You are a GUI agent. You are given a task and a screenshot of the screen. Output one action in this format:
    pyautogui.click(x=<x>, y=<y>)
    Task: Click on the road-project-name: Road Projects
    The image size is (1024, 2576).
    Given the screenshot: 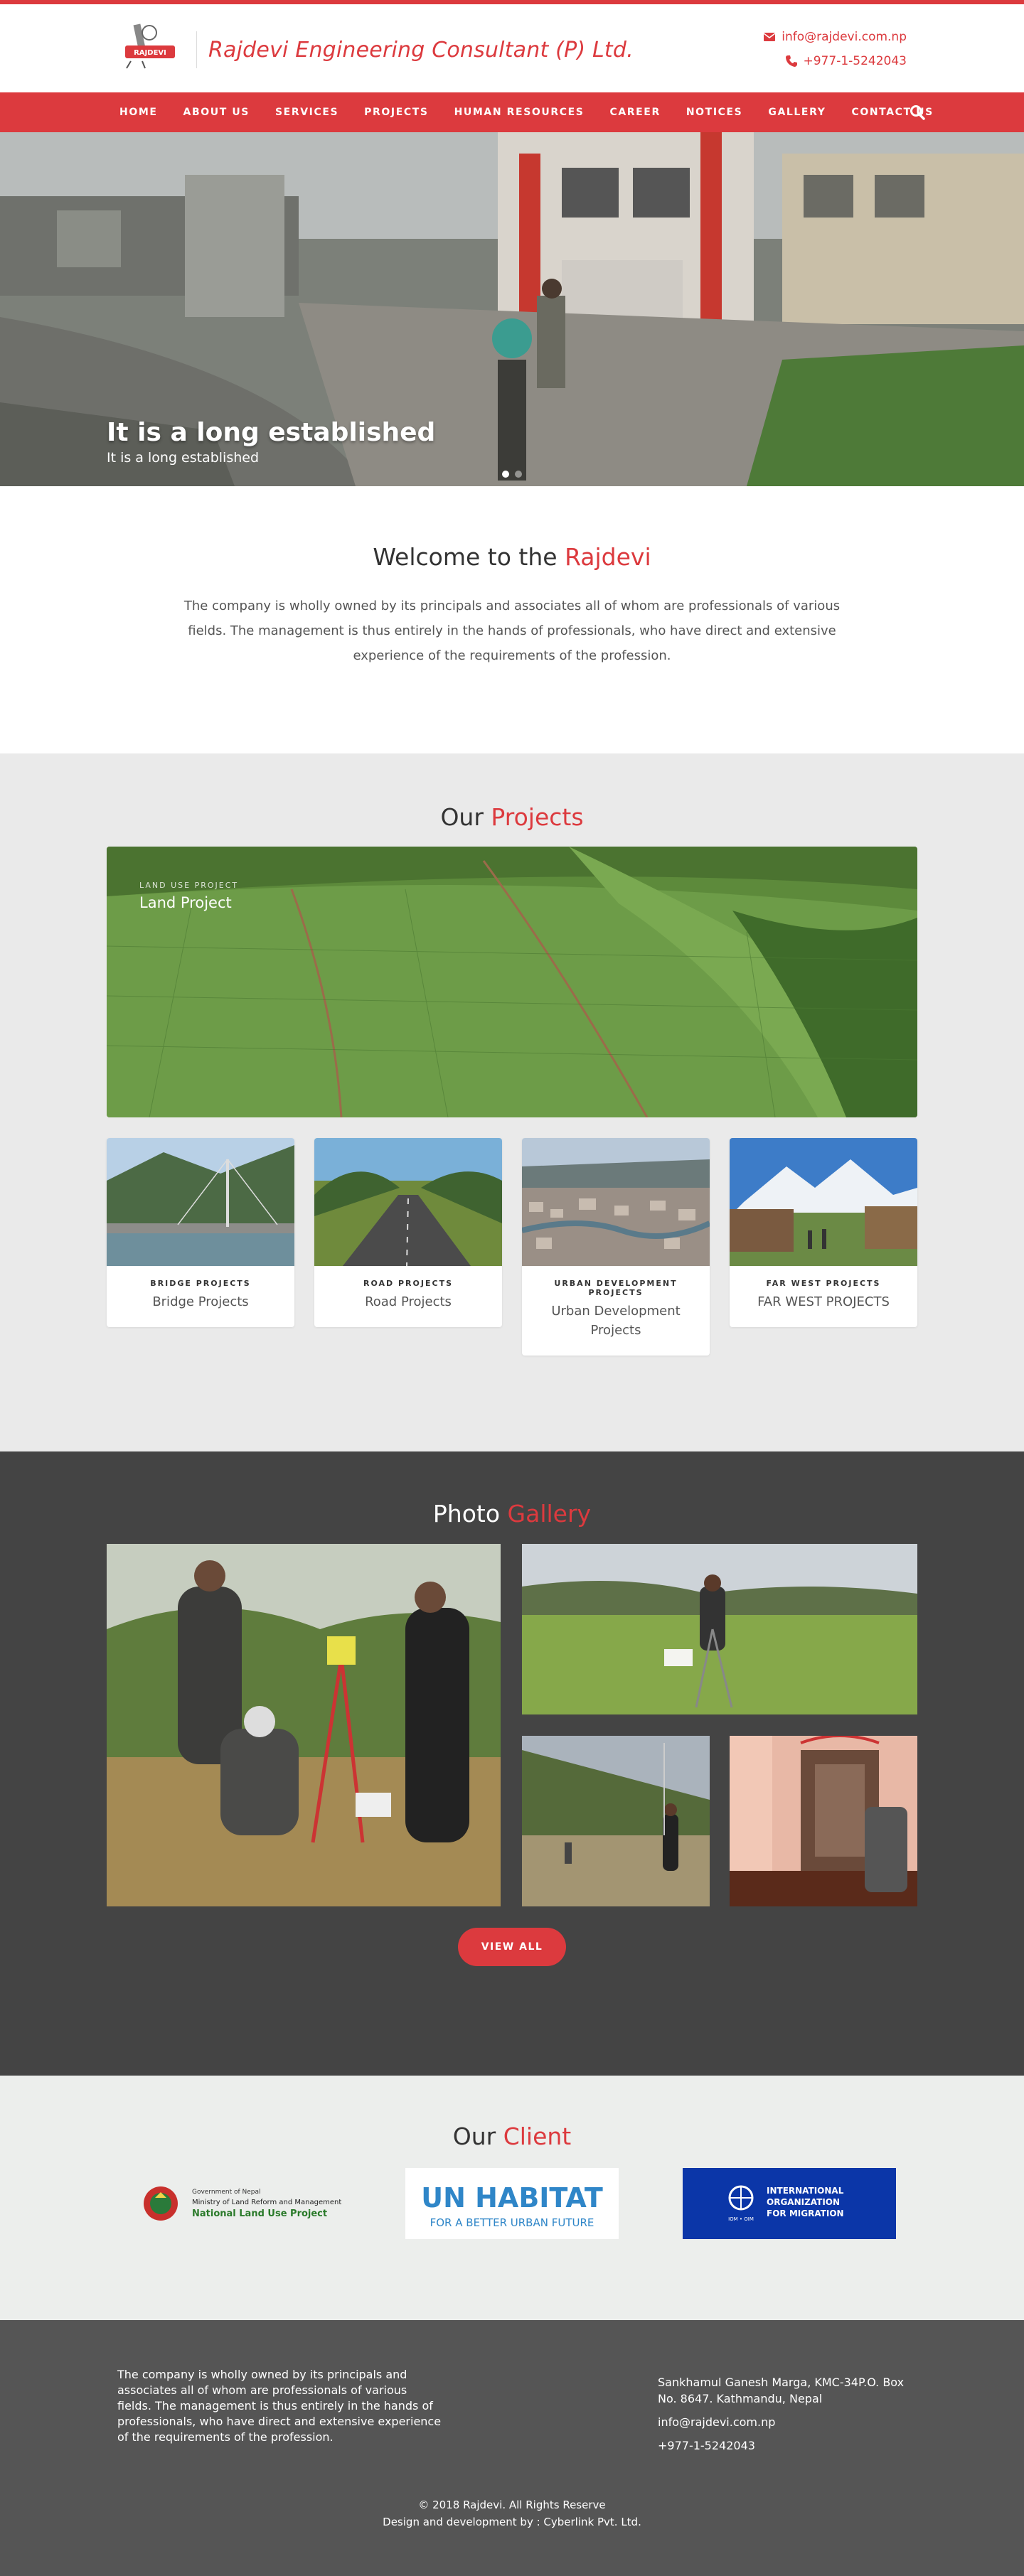 What is the action you would take?
    pyautogui.click(x=408, y=1301)
    